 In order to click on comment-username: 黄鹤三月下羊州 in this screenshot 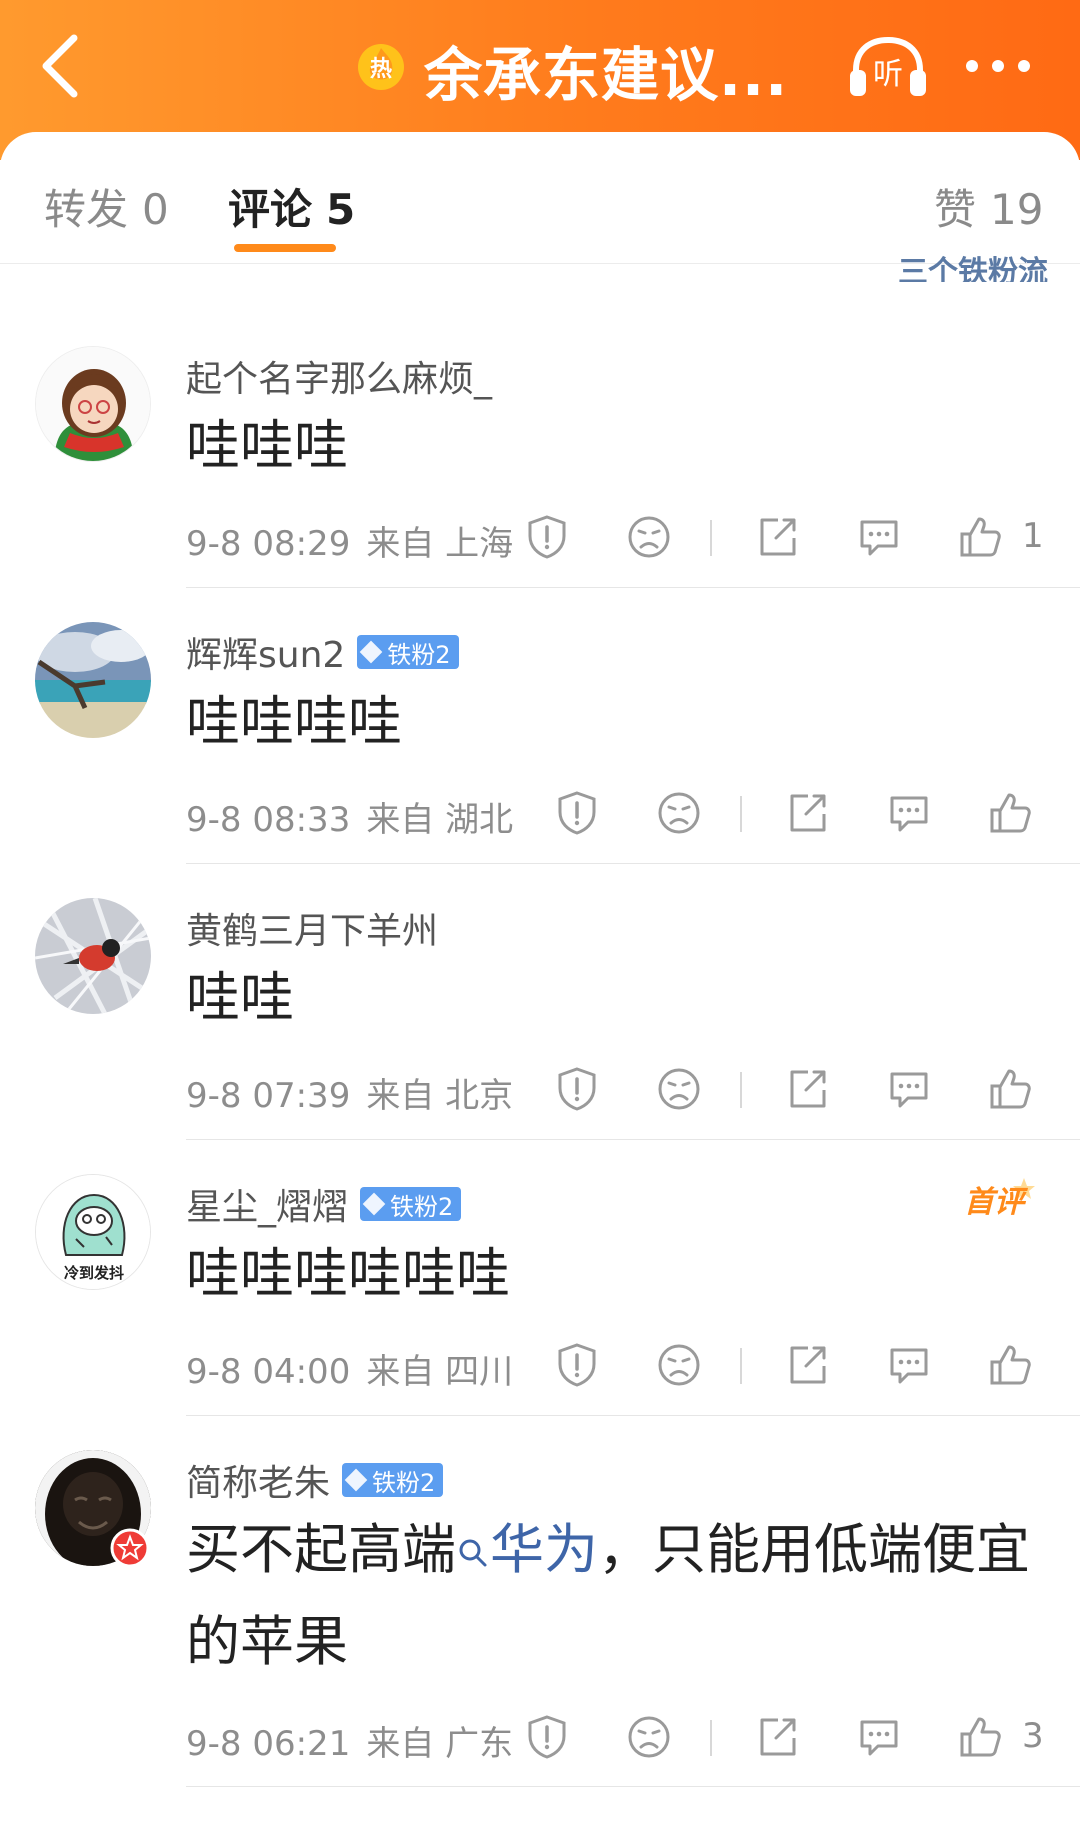, I will do `click(312, 928)`.